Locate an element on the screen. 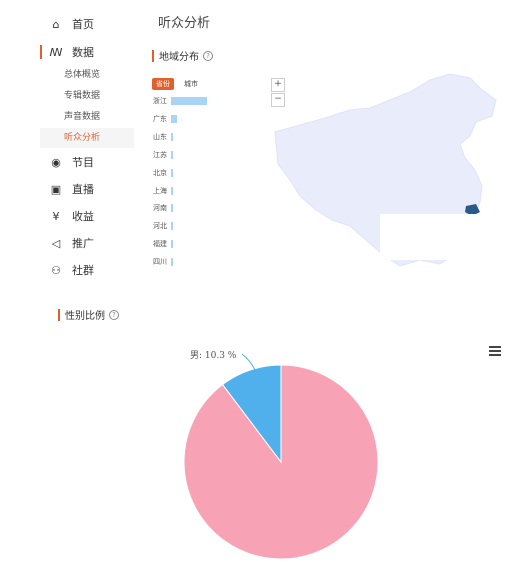  pie-slice-女 is located at coordinates (281, 462).